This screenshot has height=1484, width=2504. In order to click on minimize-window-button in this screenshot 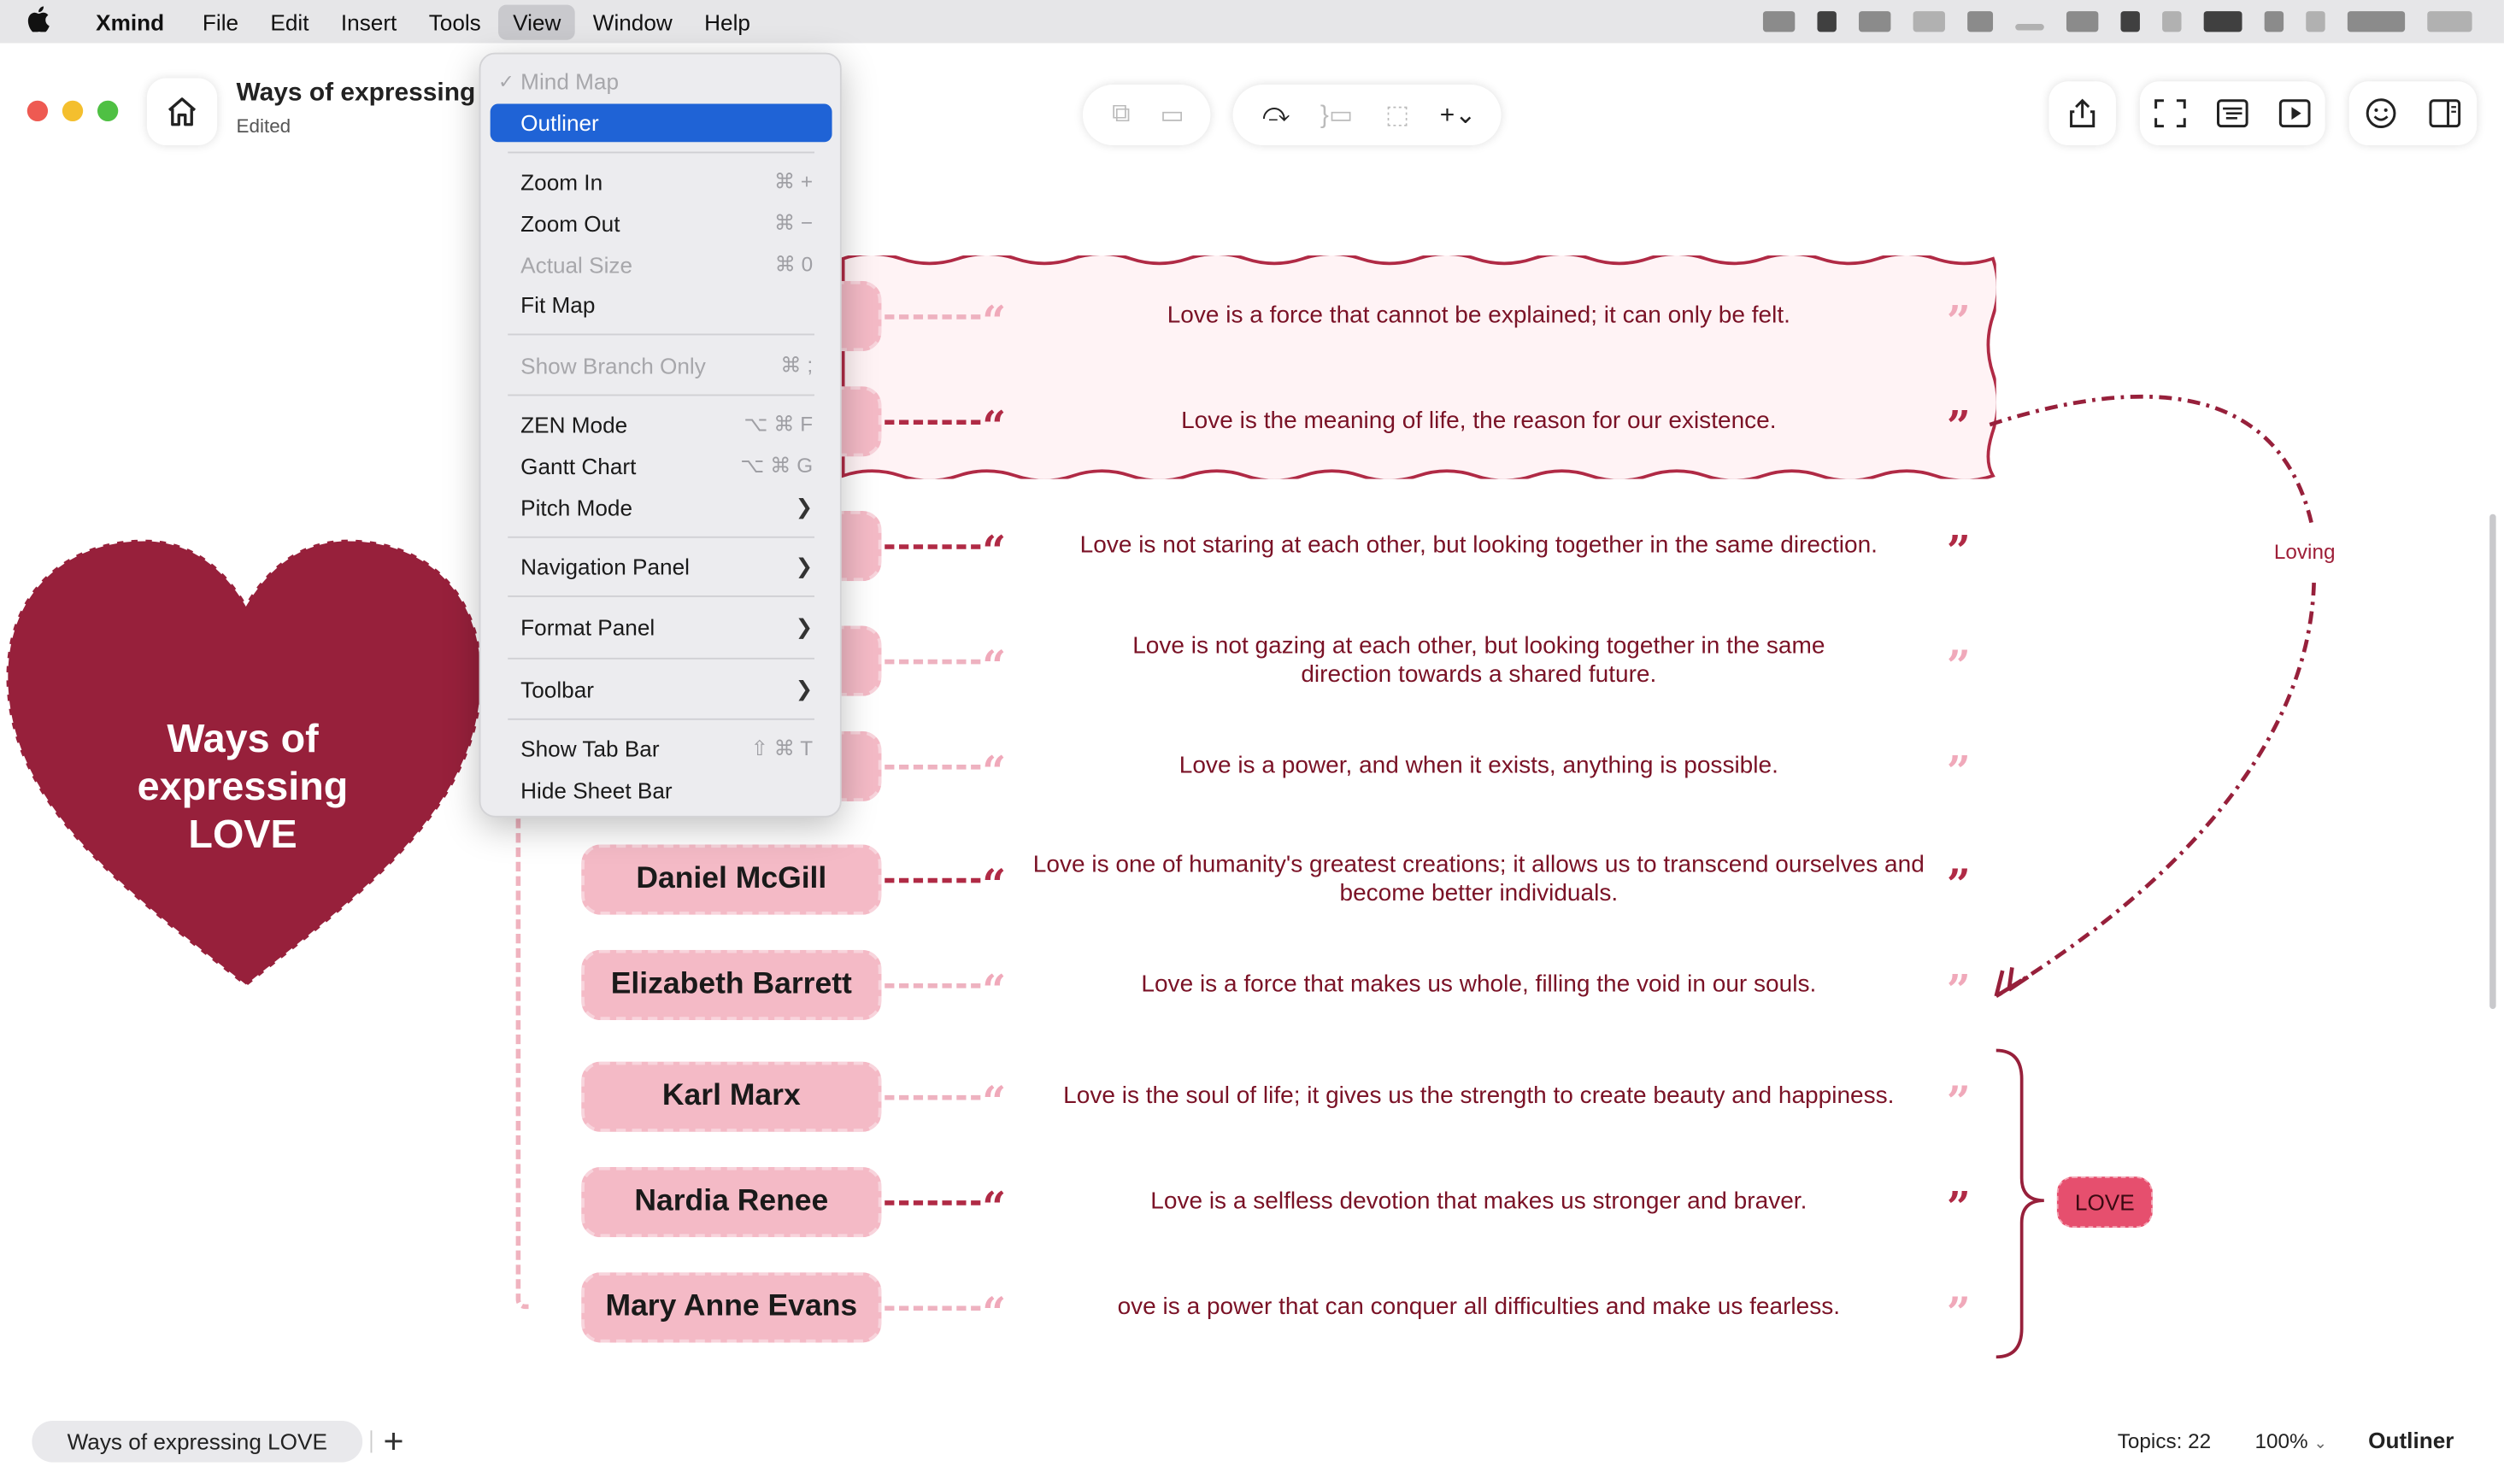, I will do `click(73, 111)`.